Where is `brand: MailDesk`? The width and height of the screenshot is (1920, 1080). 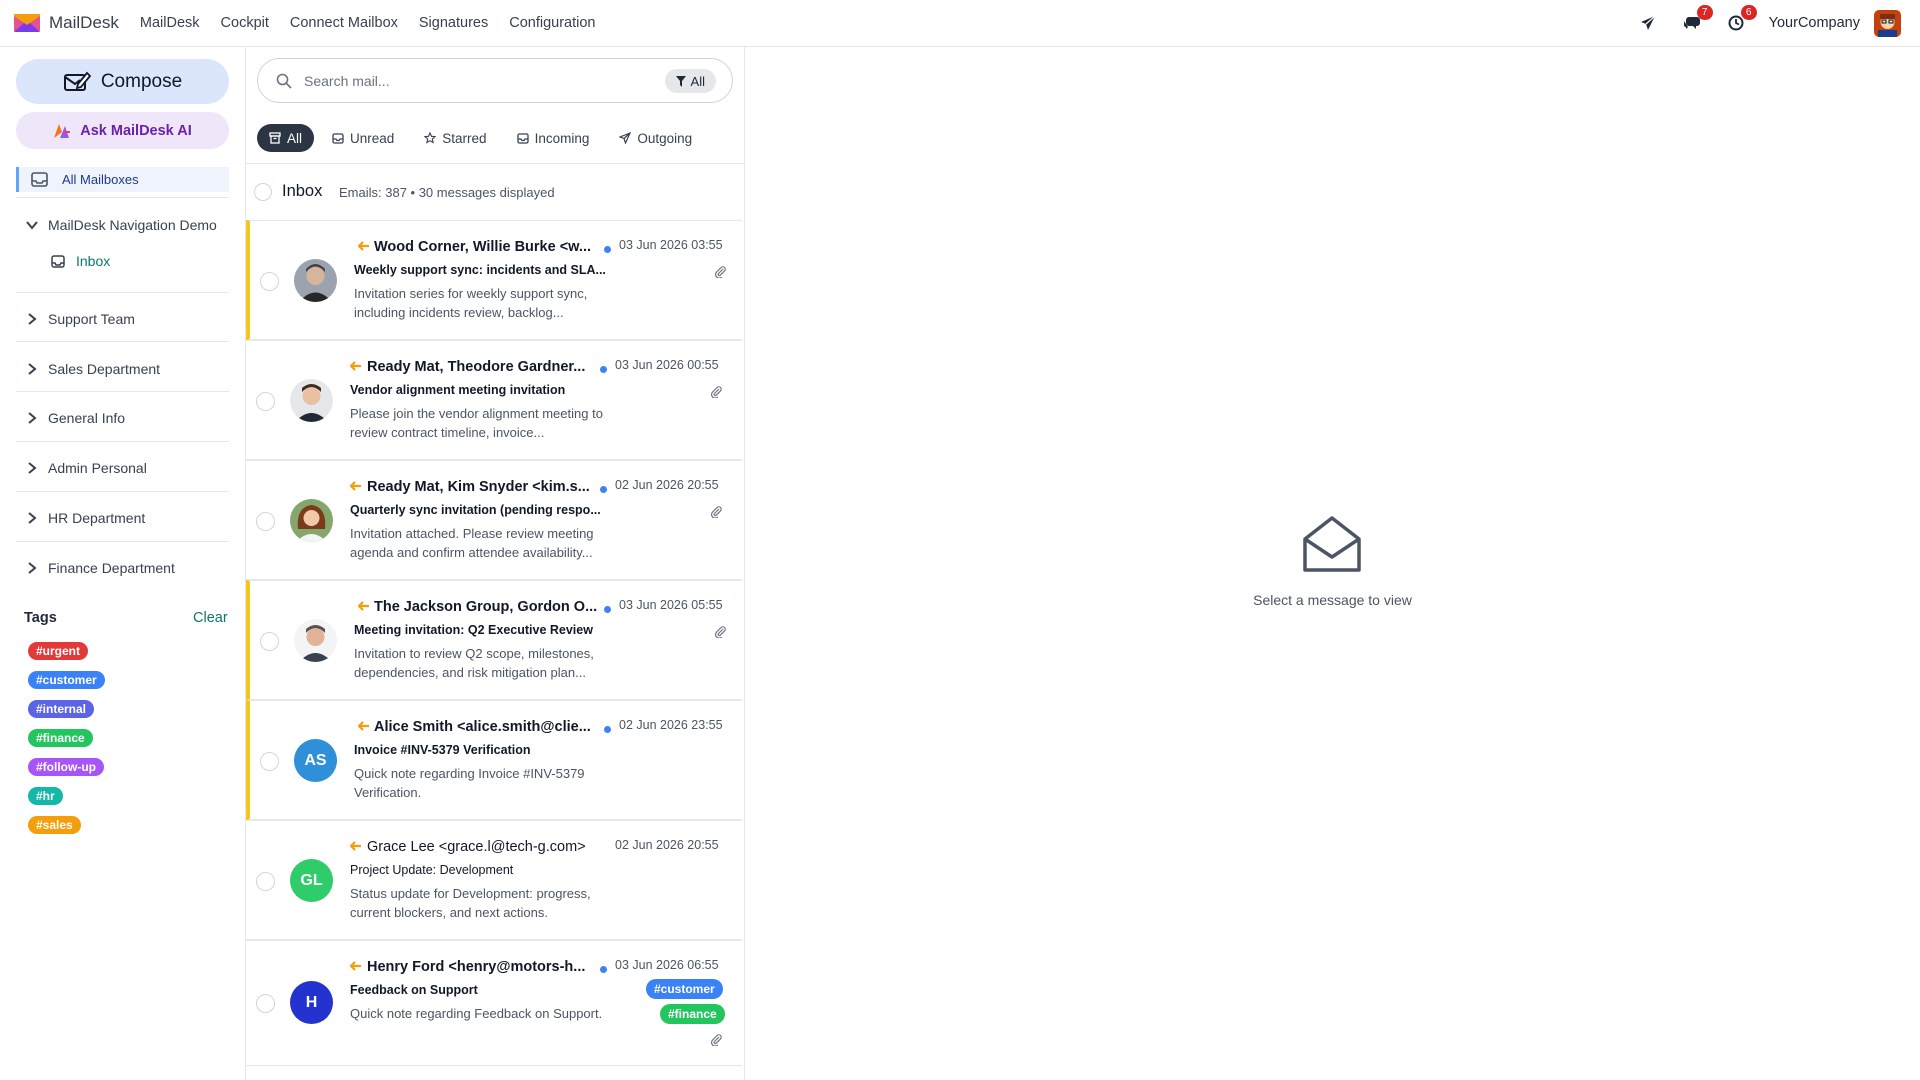
brand: MailDesk is located at coordinates (66, 23).